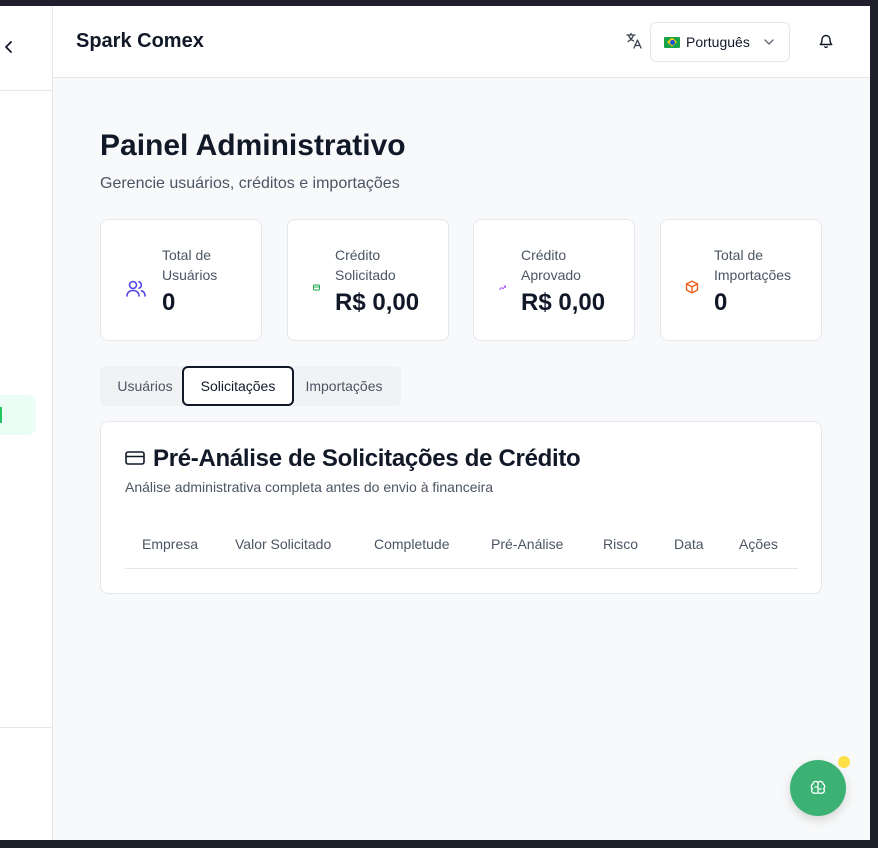 The image size is (878, 848). What do you see at coordinates (753, 265) in the screenshot?
I see `stat-label: Total de Importações` at bounding box center [753, 265].